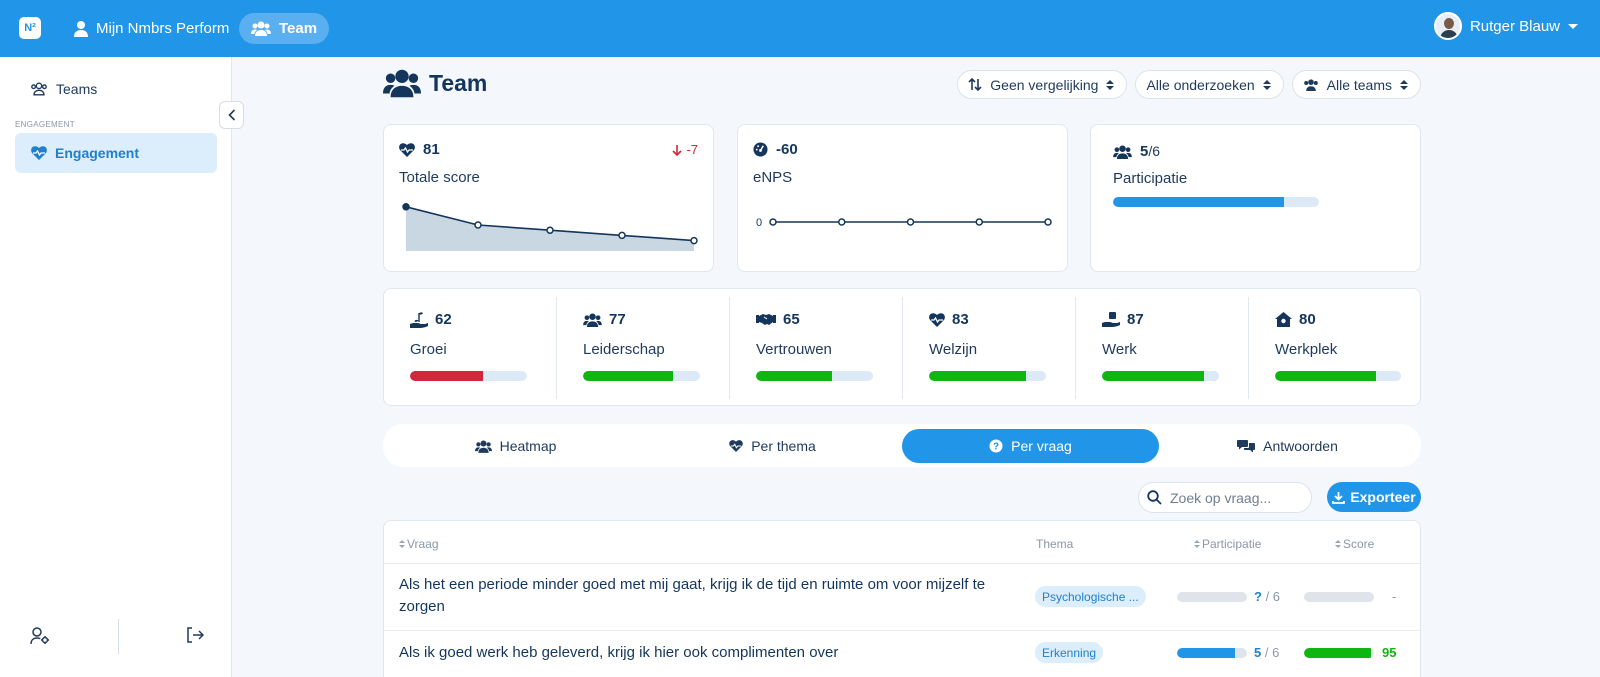 This screenshot has width=1600, height=677. I want to click on score-delta: -7, so click(685, 149).